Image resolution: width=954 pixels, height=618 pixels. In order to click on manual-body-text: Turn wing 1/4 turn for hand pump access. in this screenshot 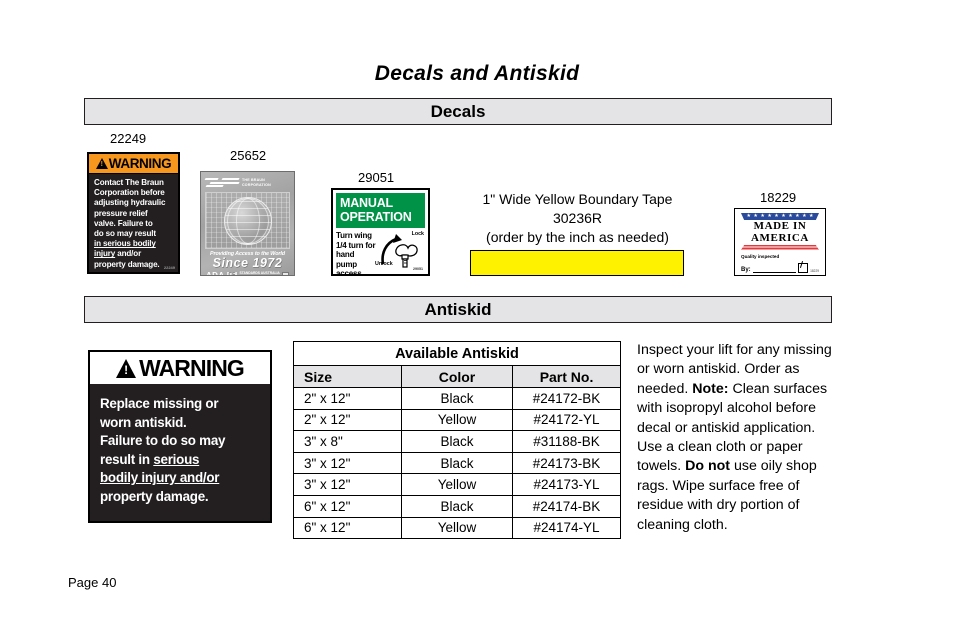, I will do `click(356, 255)`.